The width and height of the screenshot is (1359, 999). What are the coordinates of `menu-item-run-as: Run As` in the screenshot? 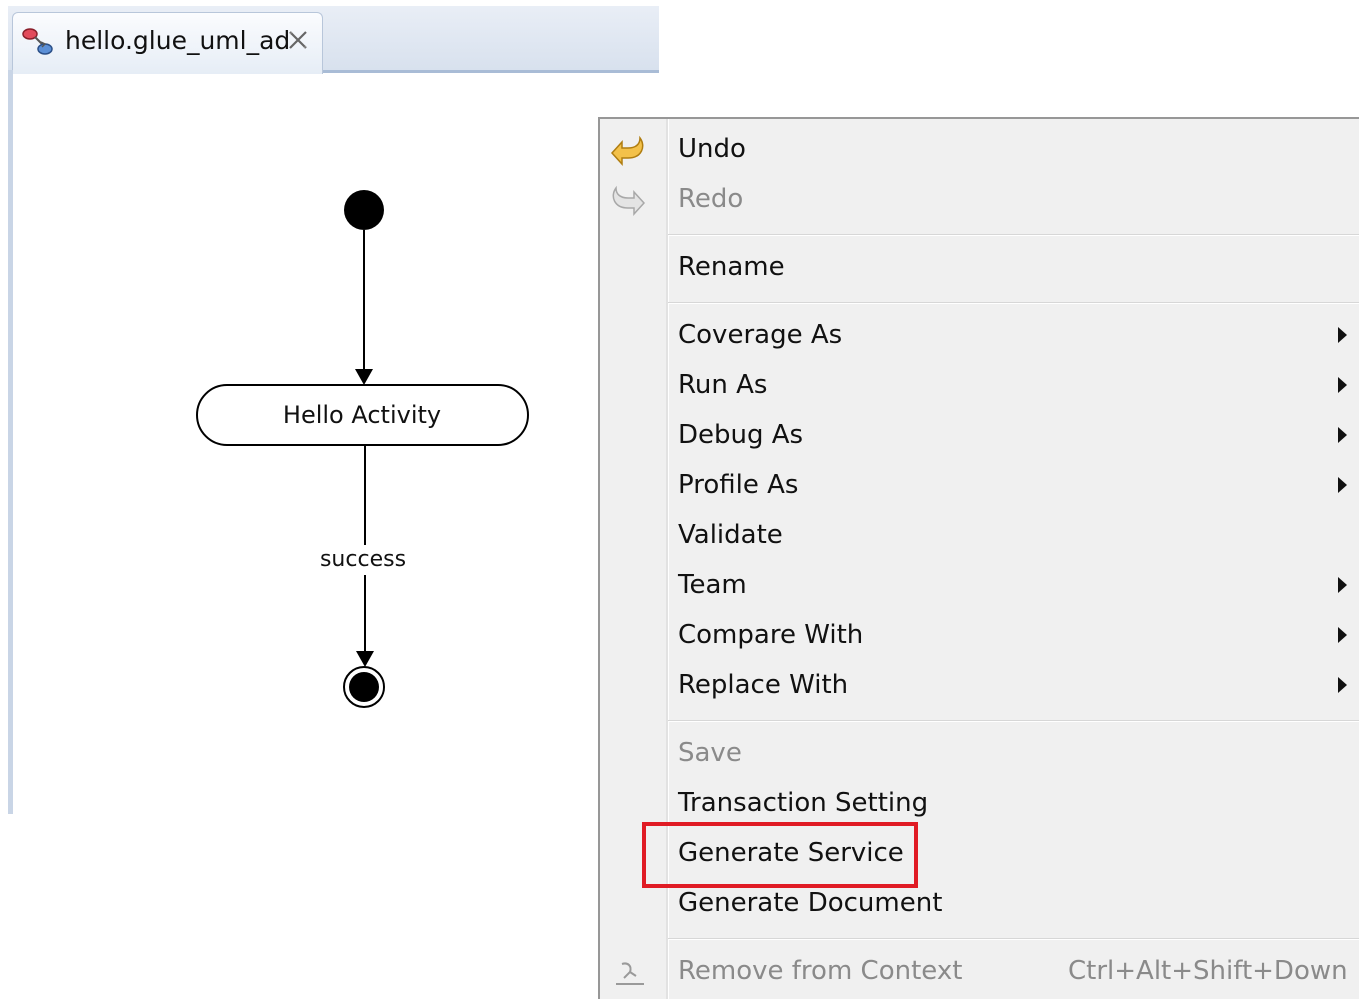 It's located at (979, 385).